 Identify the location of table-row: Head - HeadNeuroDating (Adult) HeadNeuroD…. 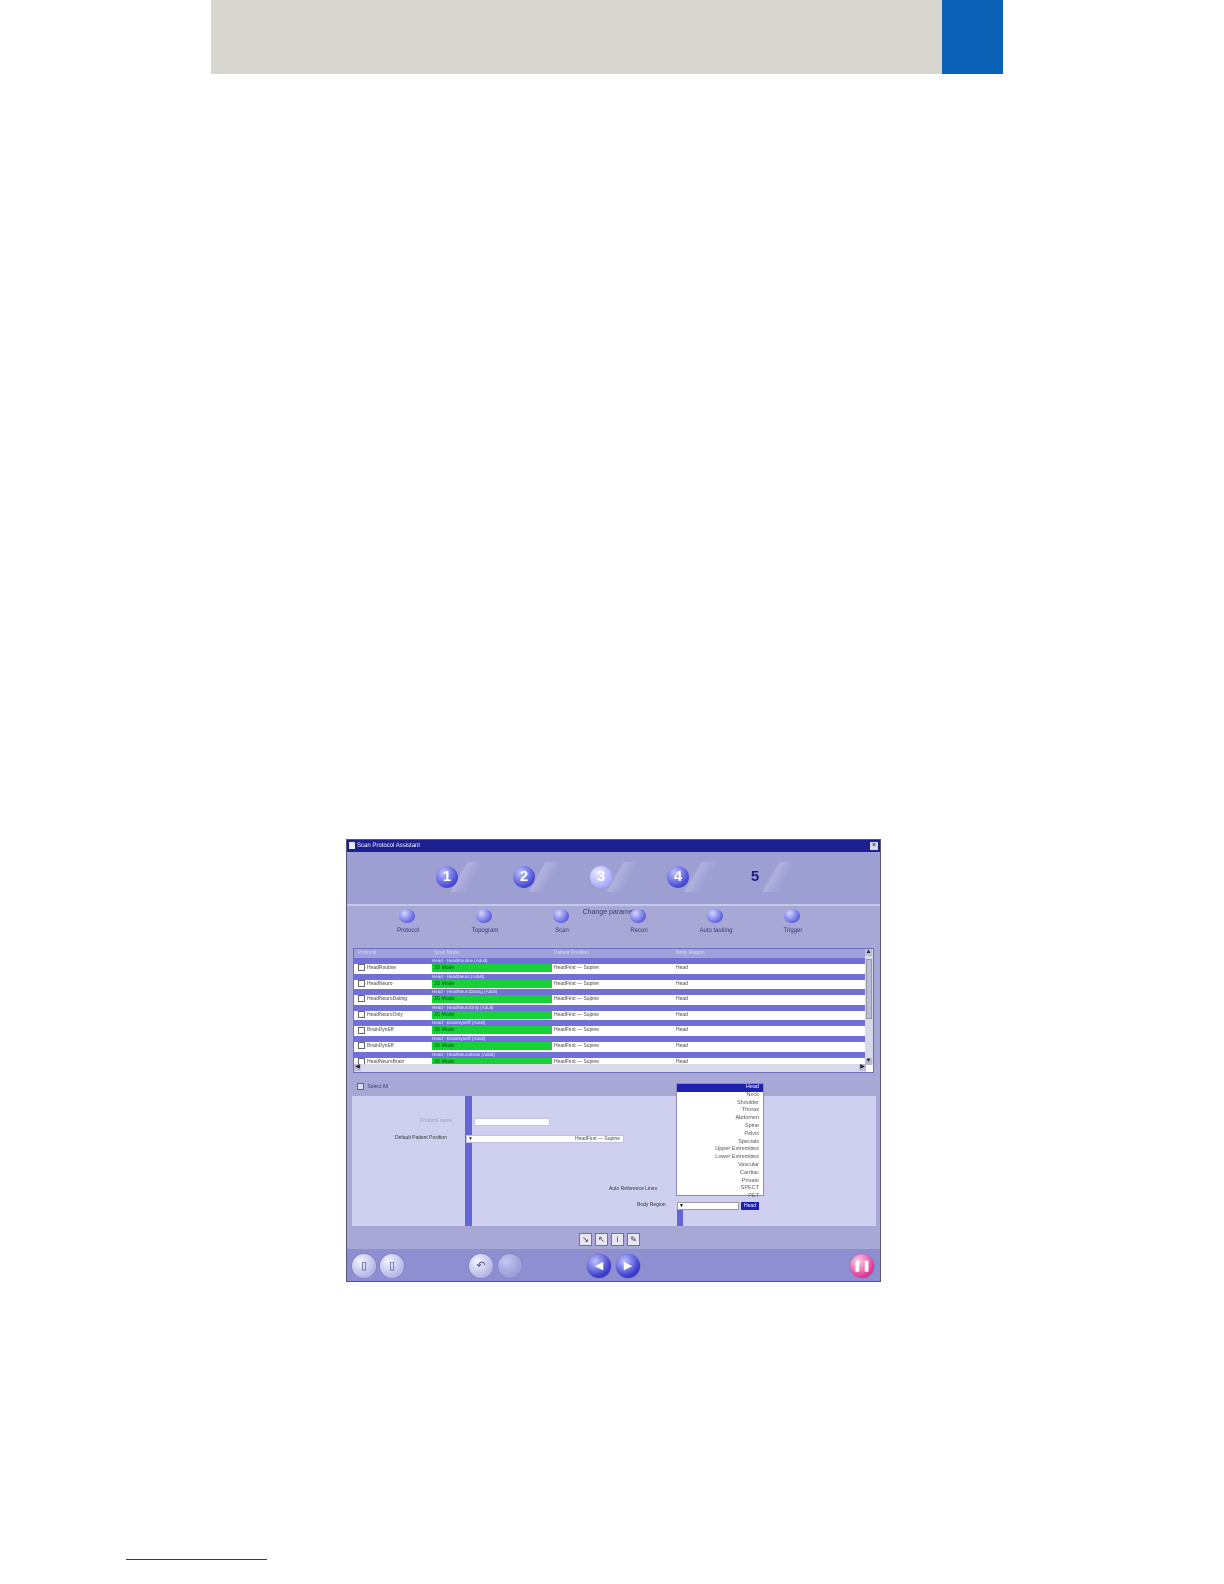
(610, 997).